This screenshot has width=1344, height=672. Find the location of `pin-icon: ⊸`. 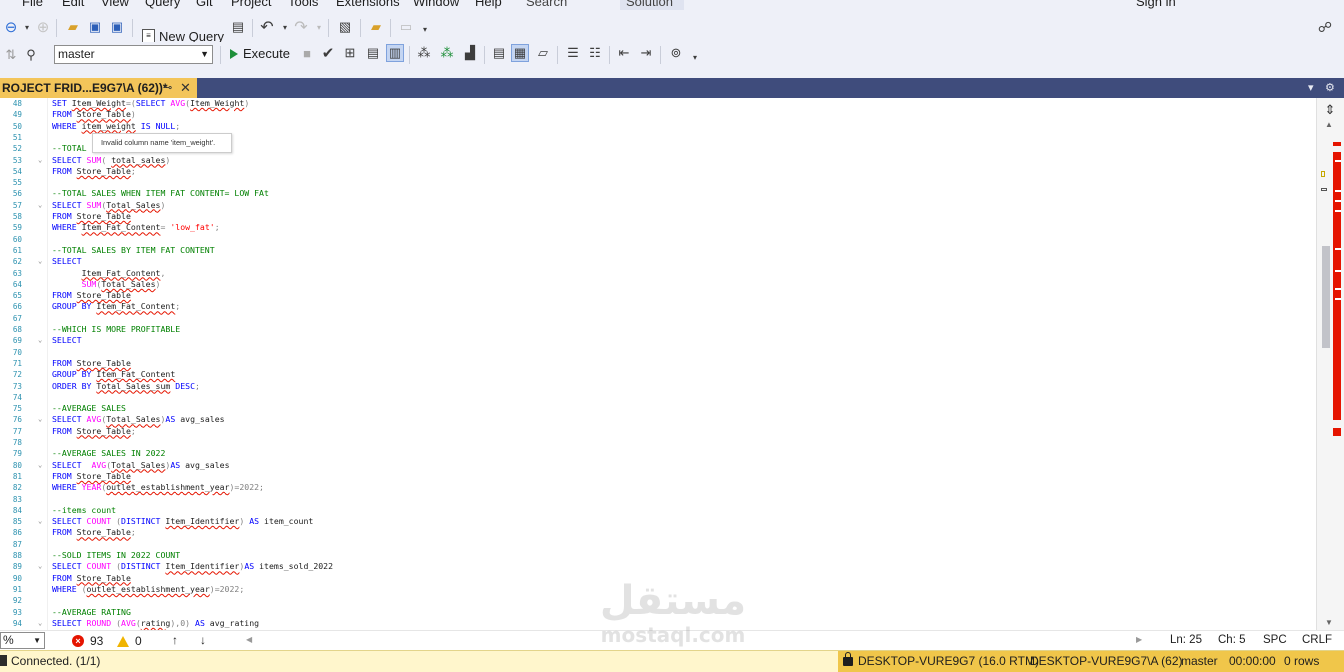

pin-icon: ⊸ is located at coordinates (167, 87).